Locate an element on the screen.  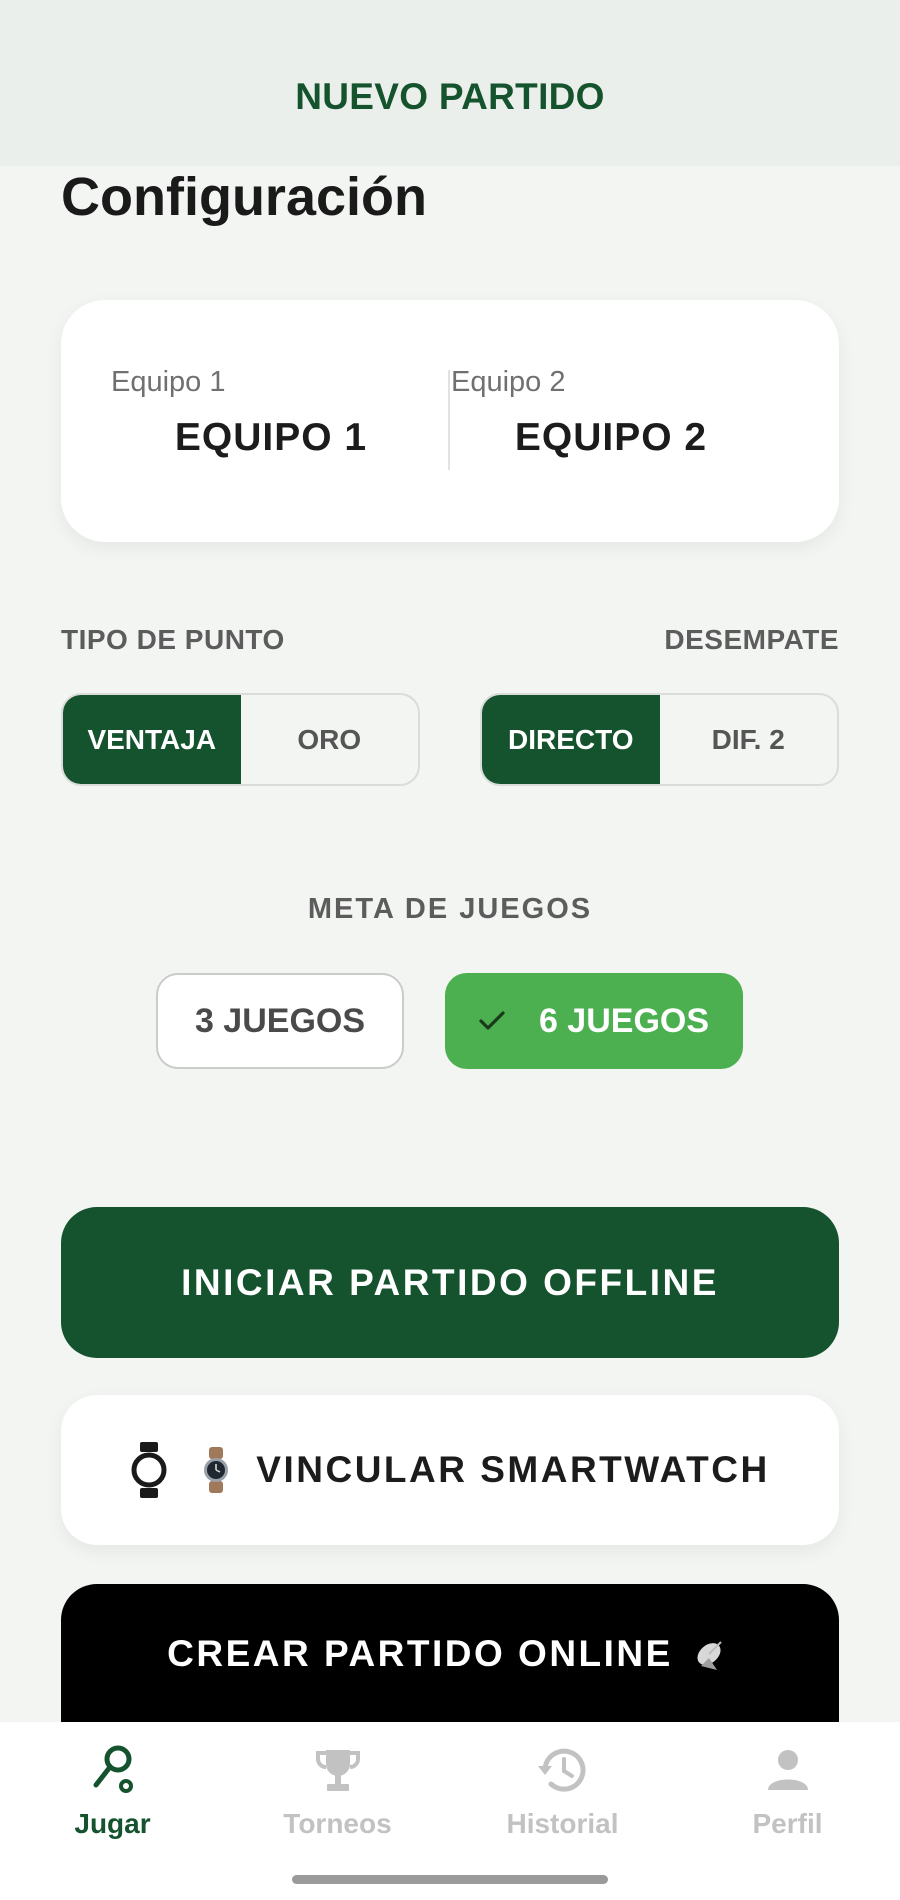
link-smartwatch-label: VINCULAR SMARTWATCH is located at coordinates (513, 1469).